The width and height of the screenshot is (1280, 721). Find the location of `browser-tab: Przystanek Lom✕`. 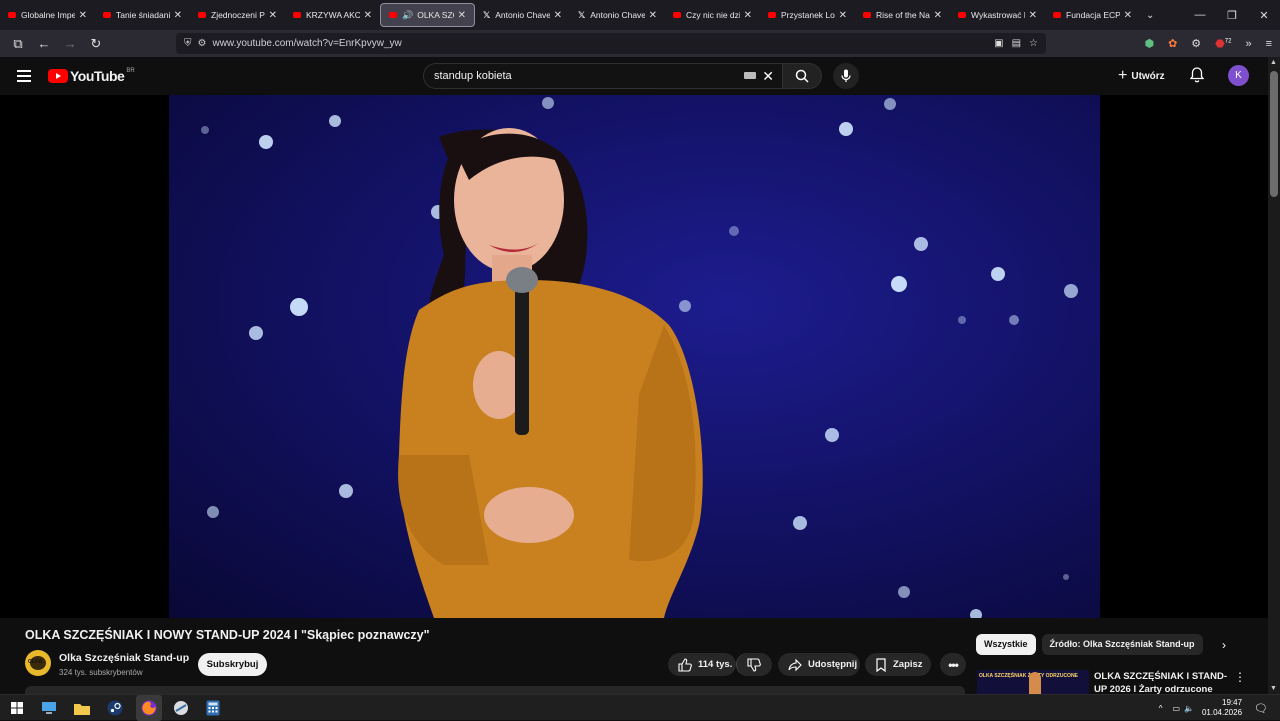

browser-tab: Przystanek Lom✕ is located at coordinates (807, 15).